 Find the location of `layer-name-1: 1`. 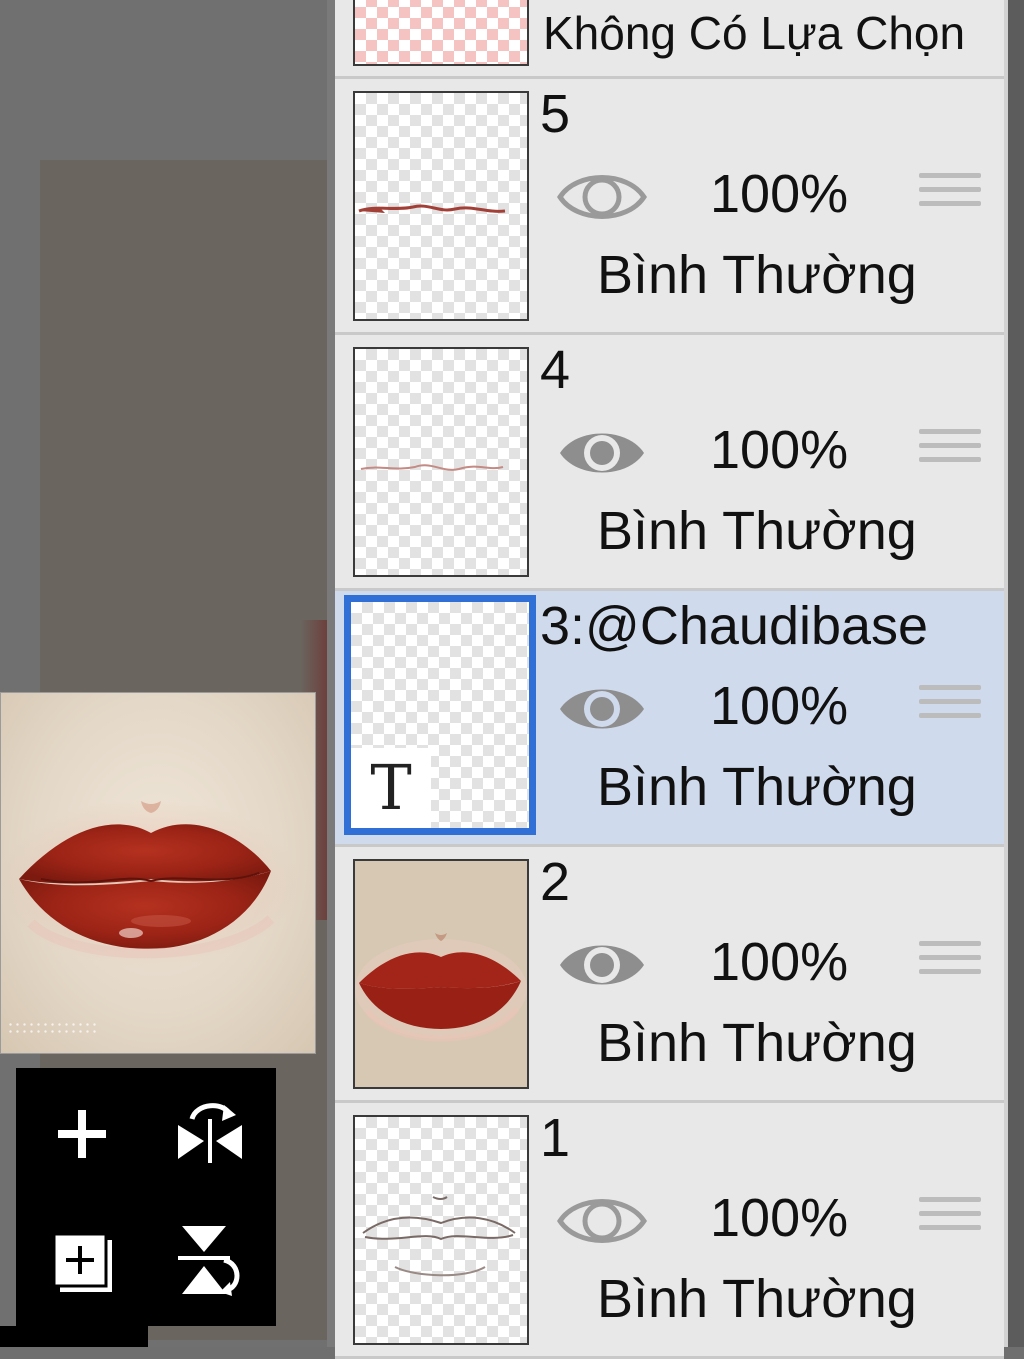

layer-name-1: 1 is located at coordinates (555, 1138).